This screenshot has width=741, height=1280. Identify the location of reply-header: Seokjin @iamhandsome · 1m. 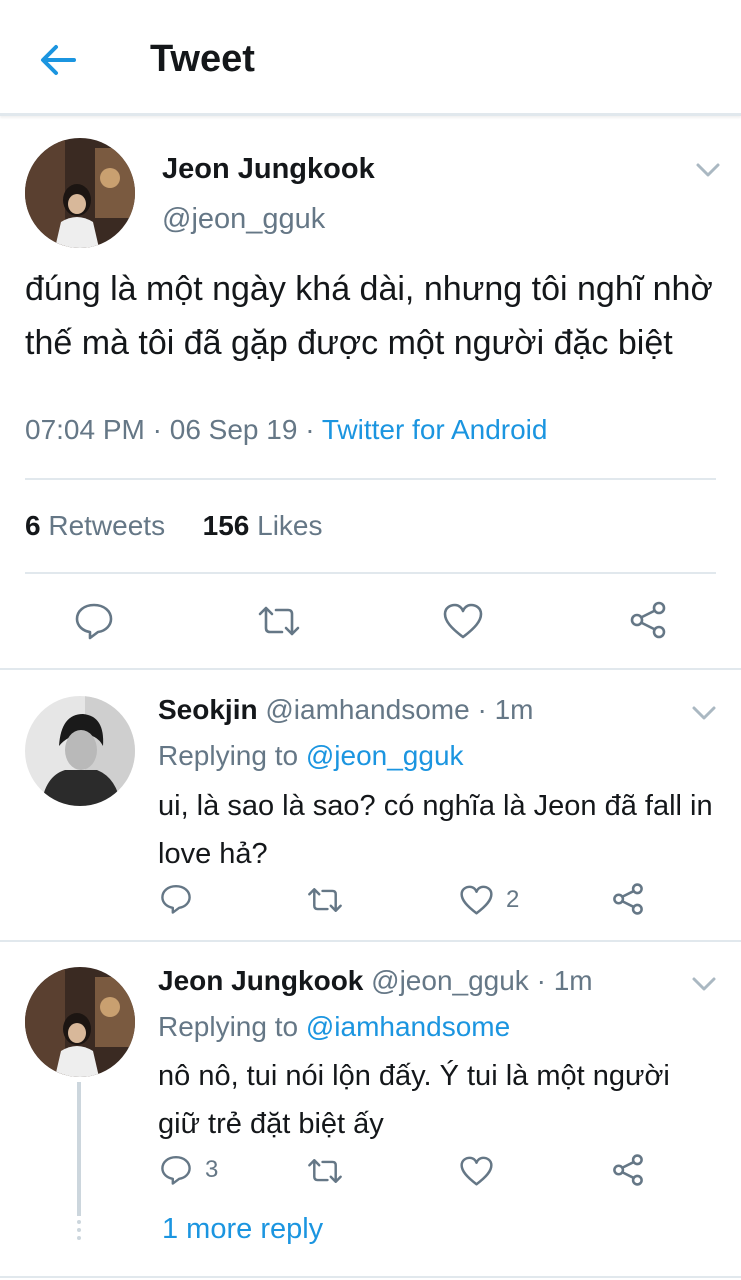
(345, 710).